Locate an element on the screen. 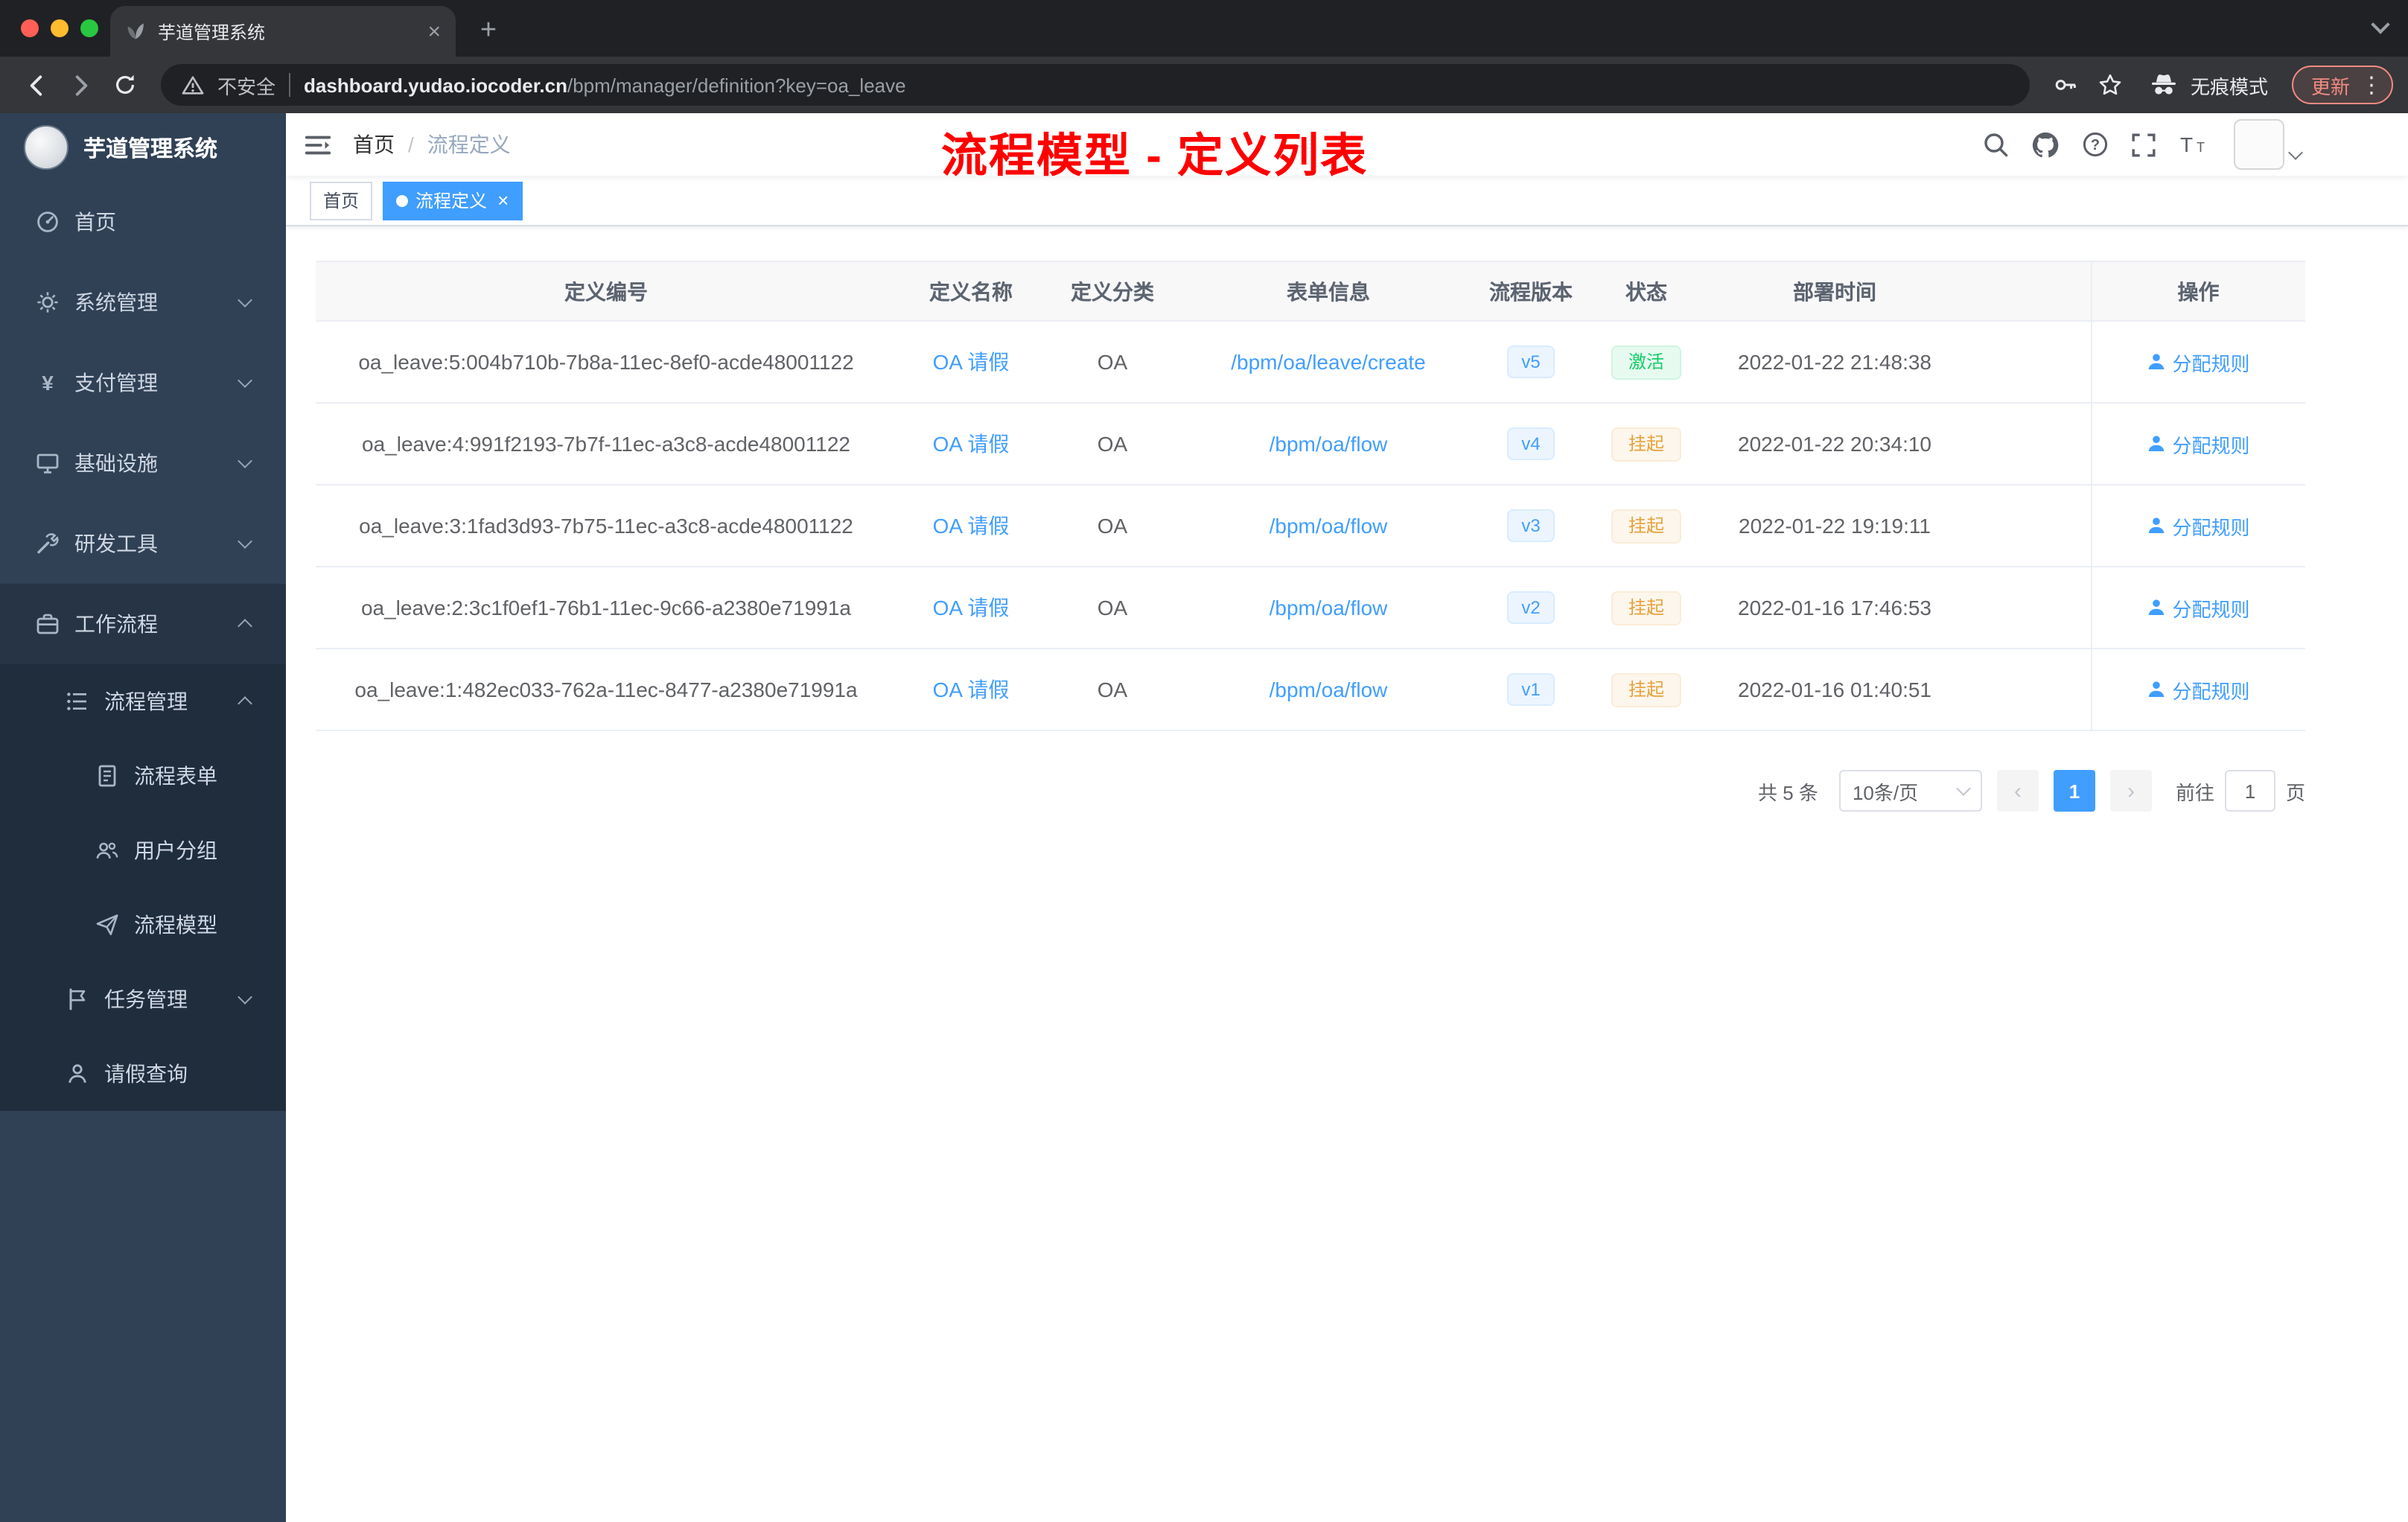 The height and width of the screenshot is (1522, 2408). incognito-label: 无痕模式 is located at coordinates (2229, 86).